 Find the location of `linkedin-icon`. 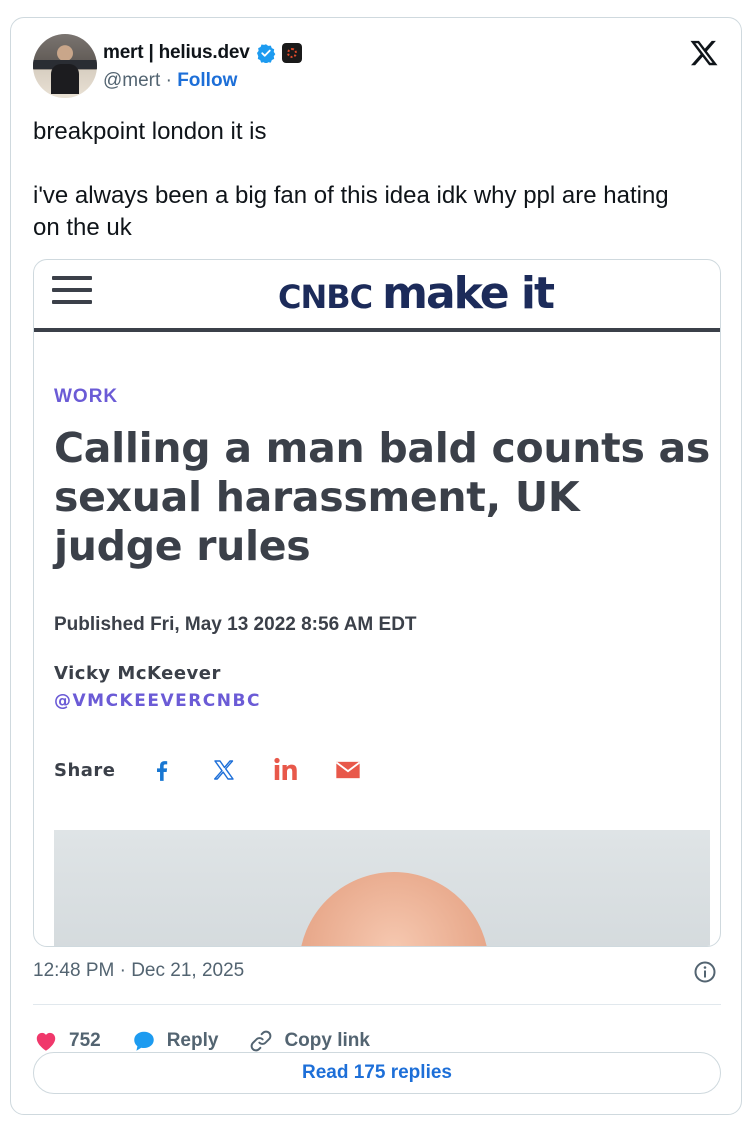

linkedin-icon is located at coordinates (286, 770).